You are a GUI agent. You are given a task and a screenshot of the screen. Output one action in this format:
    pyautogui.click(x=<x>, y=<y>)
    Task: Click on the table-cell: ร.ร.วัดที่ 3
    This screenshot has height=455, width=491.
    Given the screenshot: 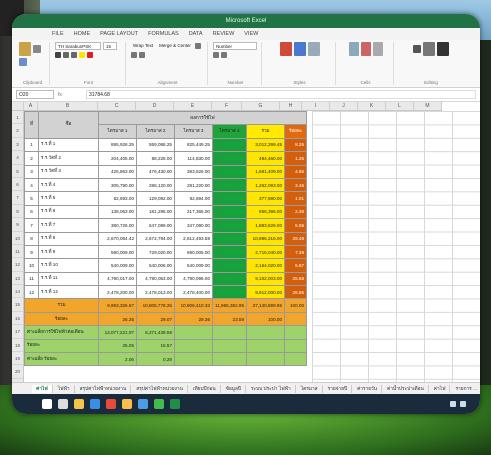 What is the action you would take?
    pyautogui.click(x=68, y=171)
    